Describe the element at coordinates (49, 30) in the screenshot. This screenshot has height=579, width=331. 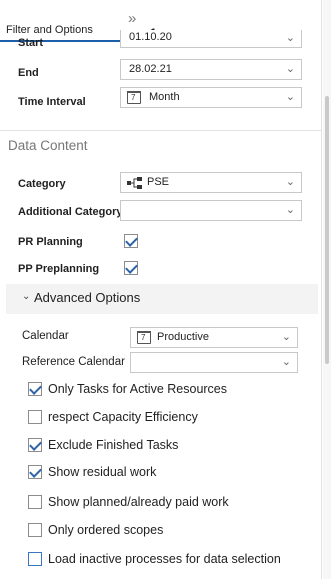
I see `tab-filter-and-options: Filter and Options` at that location.